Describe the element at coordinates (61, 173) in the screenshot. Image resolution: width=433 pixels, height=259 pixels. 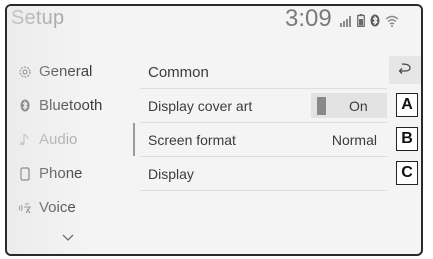
I see `sidebar-item-label: Phone` at that location.